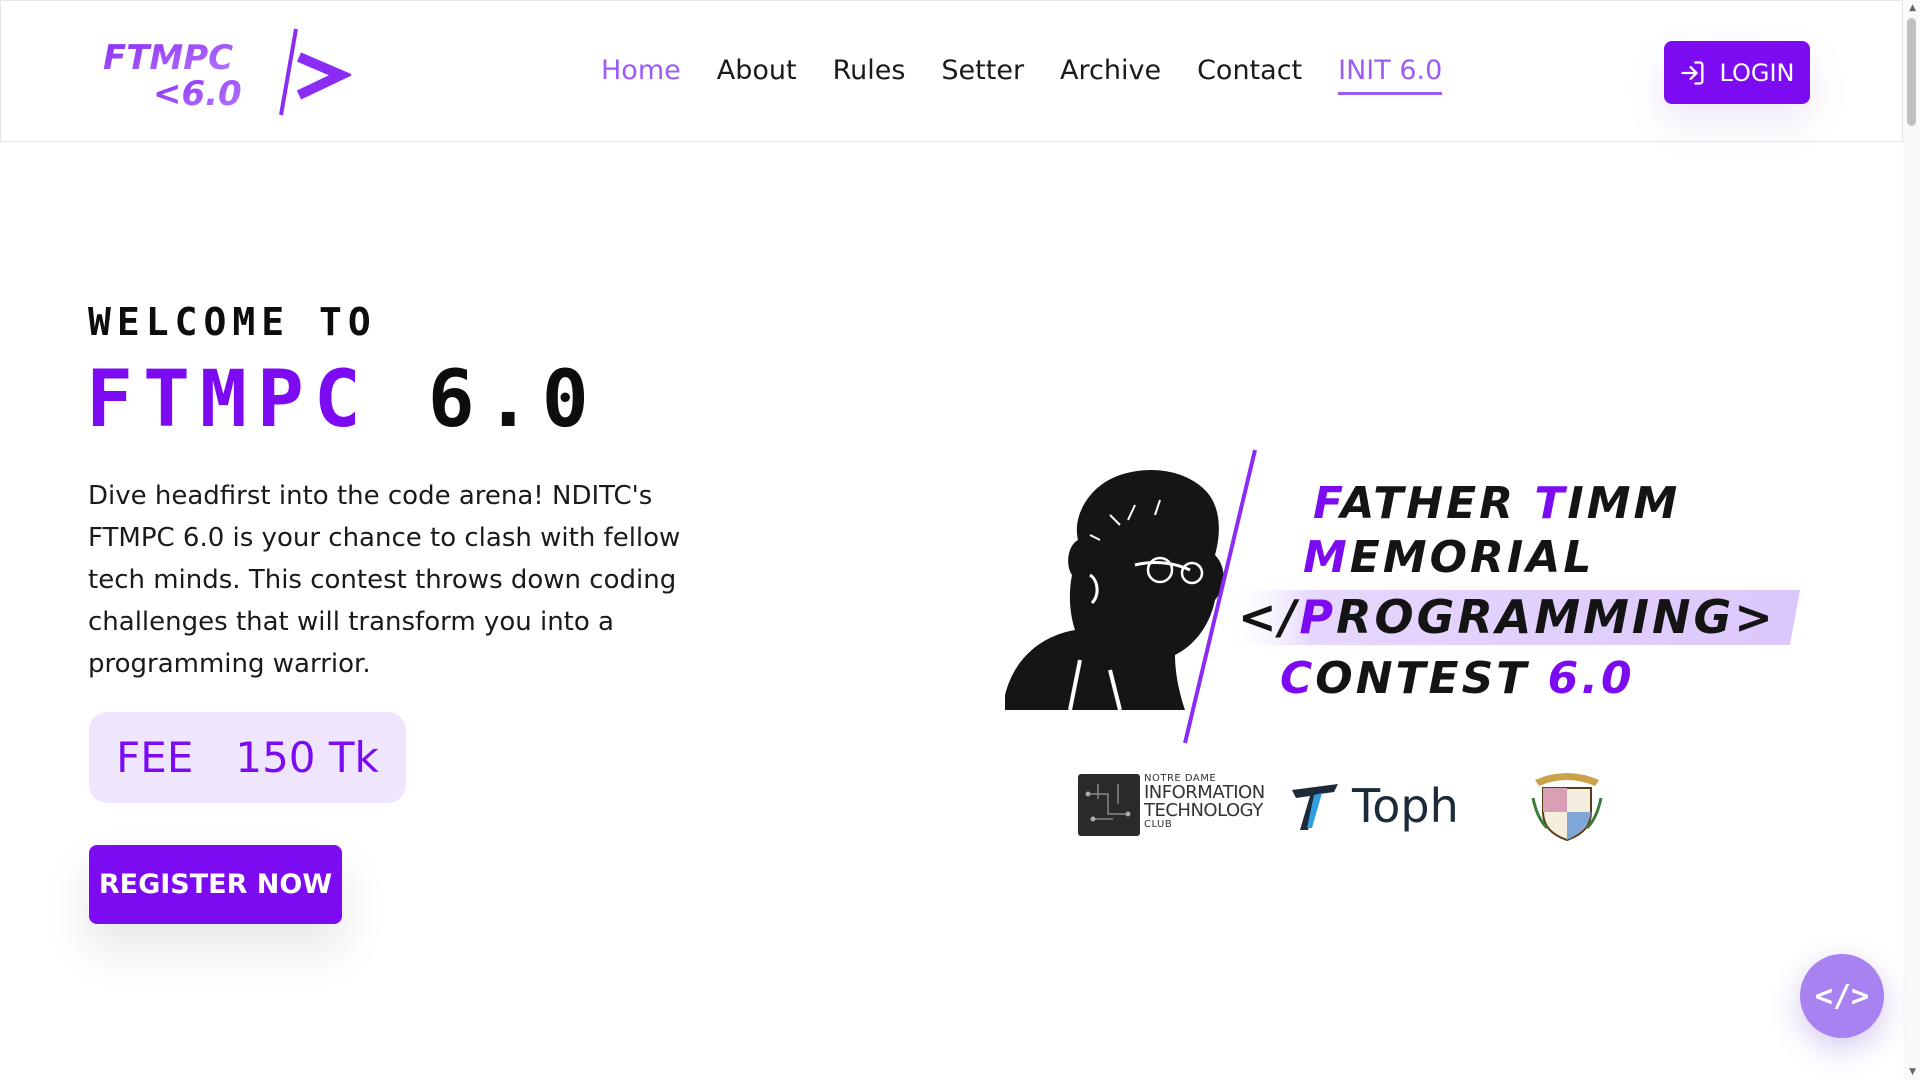 The width and height of the screenshot is (1920, 1080). What do you see at coordinates (1911, 72) in the screenshot?
I see `scroll-thumb` at bounding box center [1911, 72].